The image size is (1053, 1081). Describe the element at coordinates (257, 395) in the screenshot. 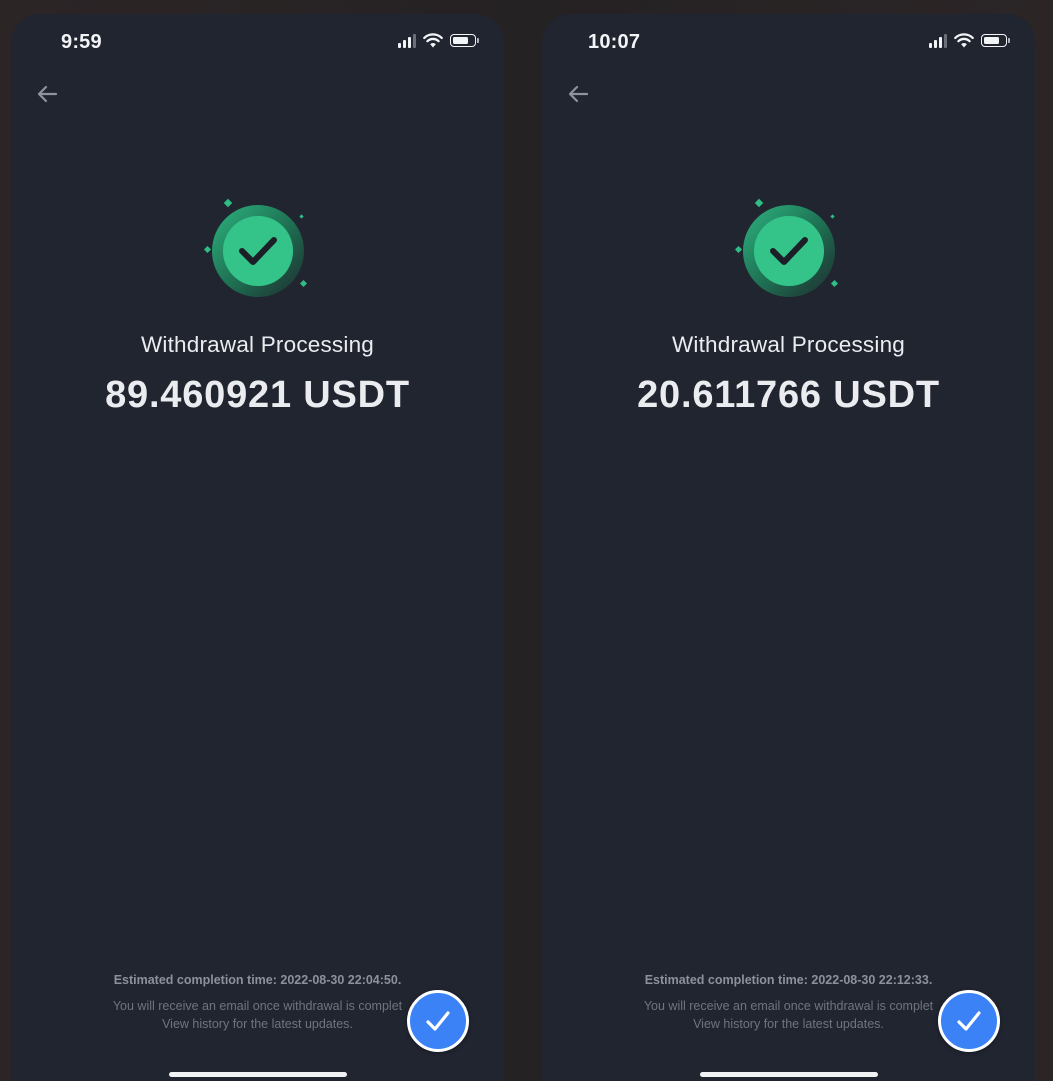

I see `withdrawal-amount: 89.460921 USDT` at that location.